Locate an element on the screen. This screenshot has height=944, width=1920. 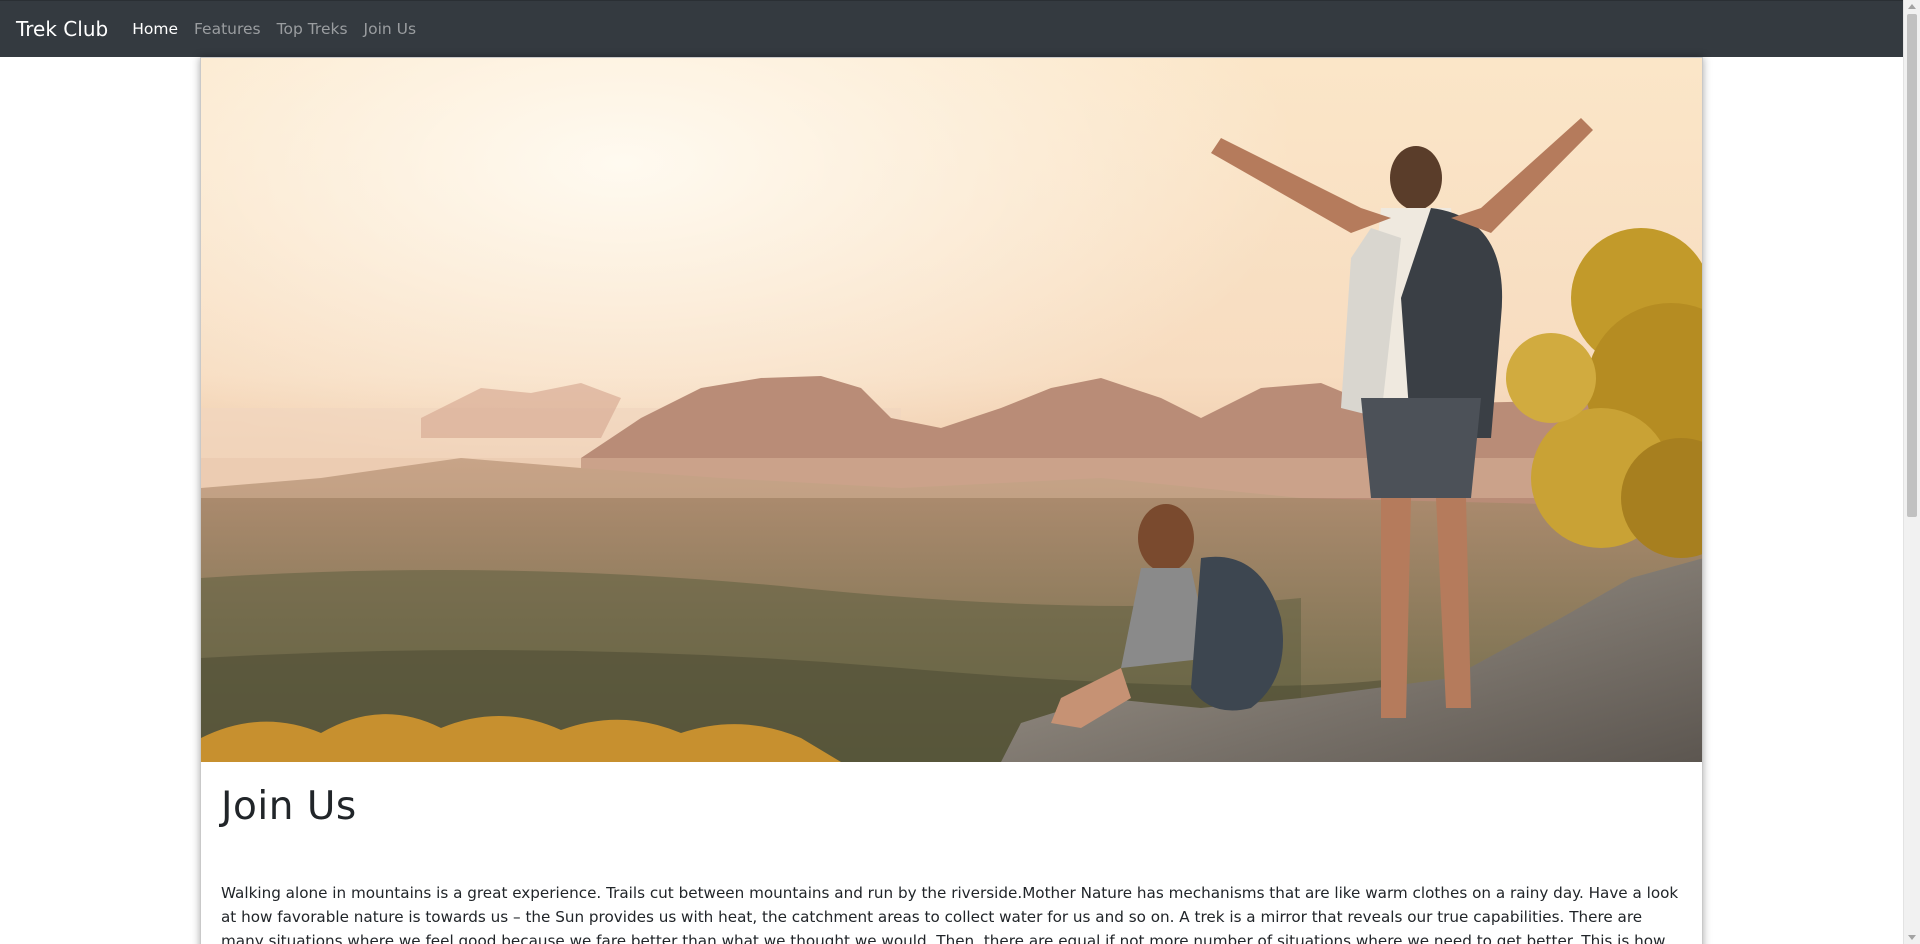
vertical-scrollbar is located at coordinates (1911, 472).